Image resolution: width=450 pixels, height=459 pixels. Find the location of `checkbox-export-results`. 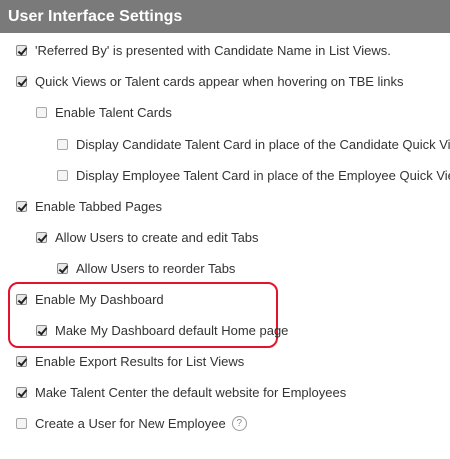

checkbox-export-results is located at coordinates (21, 361).